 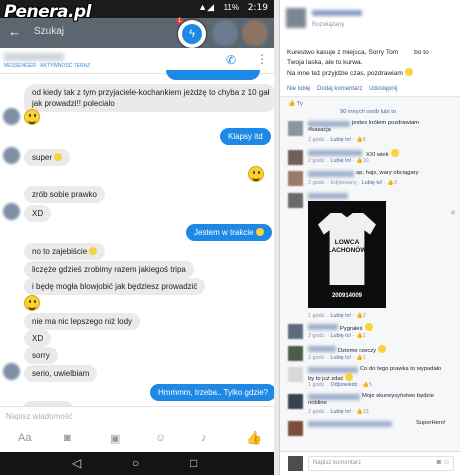 What do you see at coordinates (347, 250) in the screenshot?
I see `shirt-line2: LACHONÓW` at bounding box center [347, 250].